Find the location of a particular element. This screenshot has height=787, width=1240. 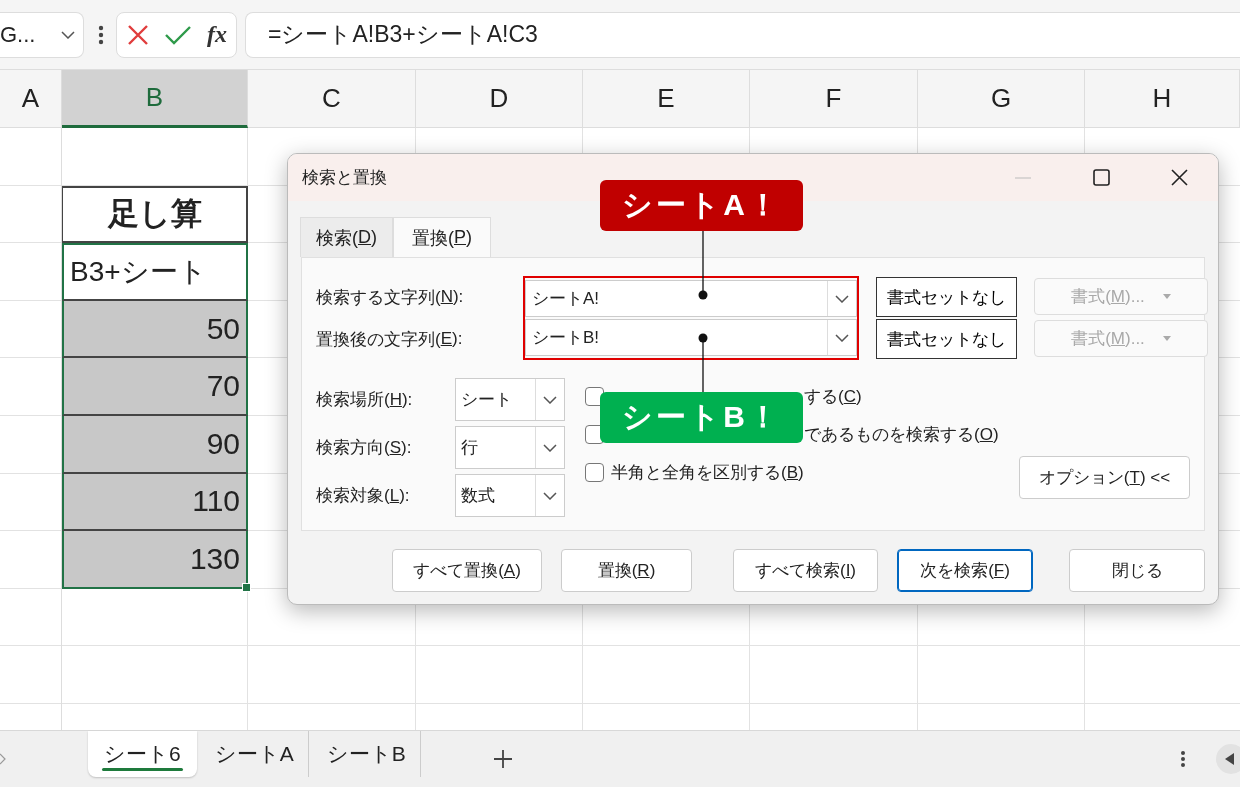

dialog-title: 検索と置換 is located at coordinates (345, 178).